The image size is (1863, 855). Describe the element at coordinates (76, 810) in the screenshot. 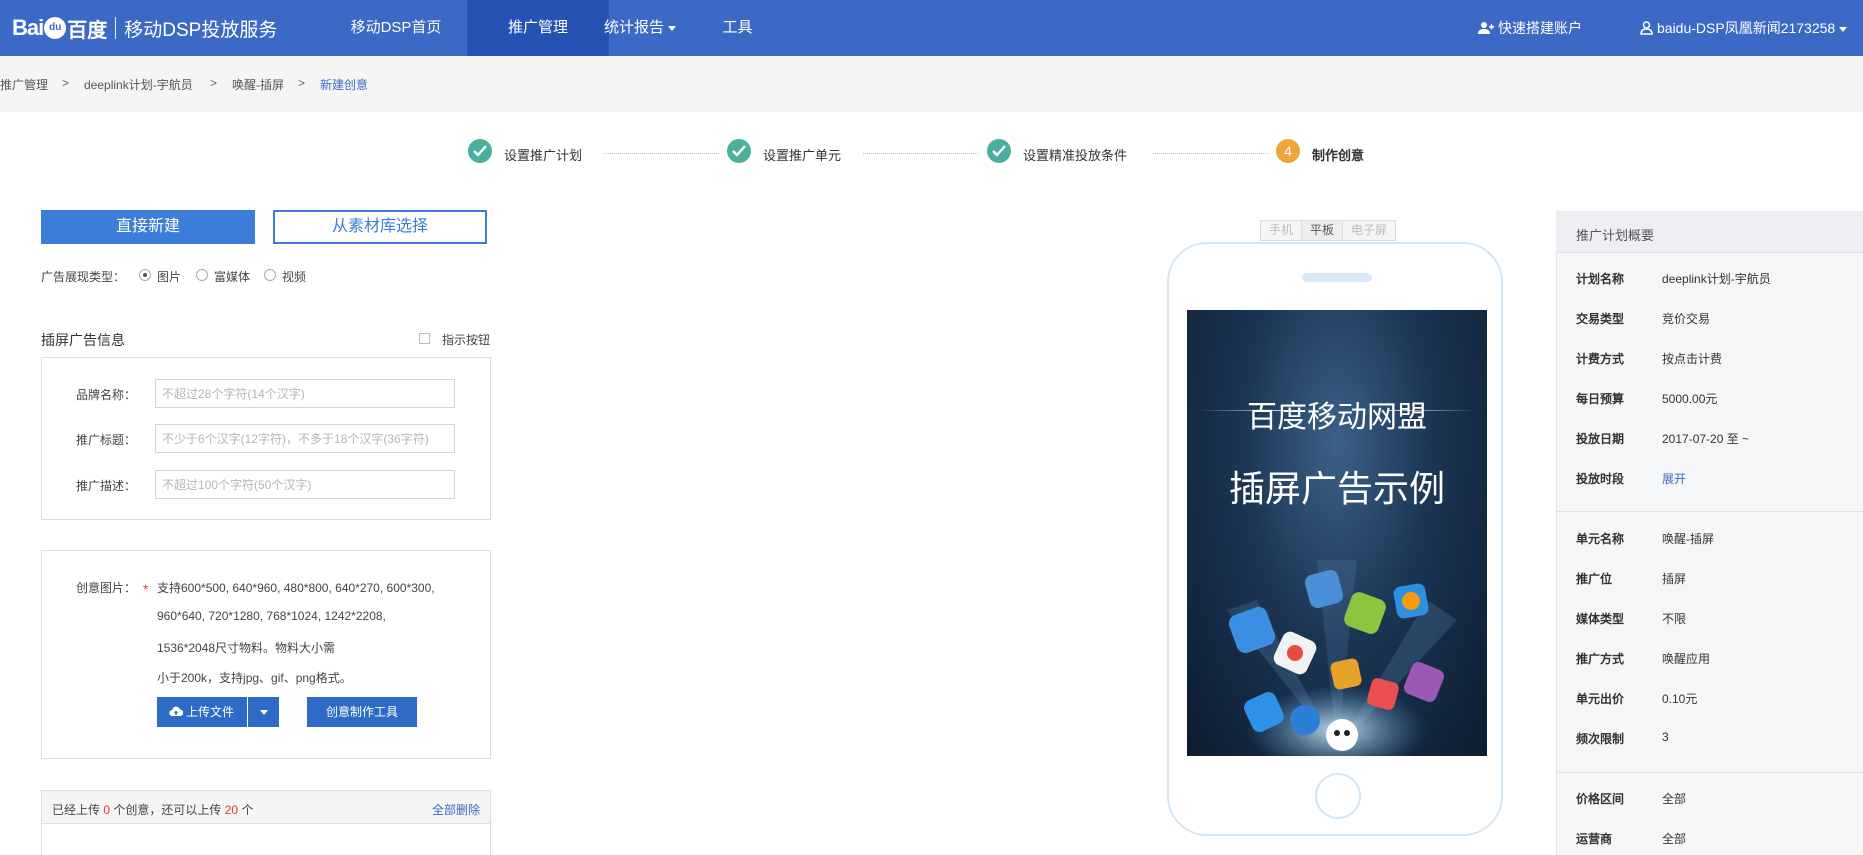

I see `uploaded-prefix: 已经上传` at that location.